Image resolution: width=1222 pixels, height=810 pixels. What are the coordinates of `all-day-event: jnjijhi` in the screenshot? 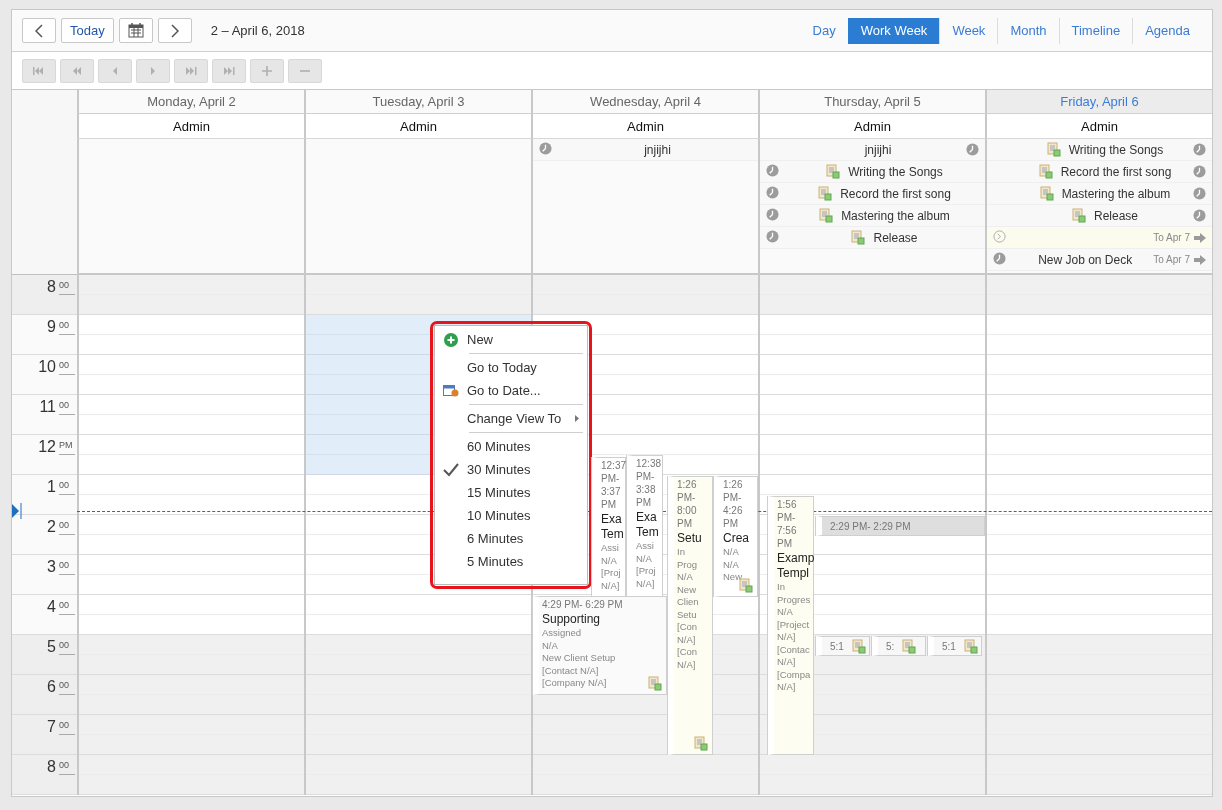 It's located at (645, 150).